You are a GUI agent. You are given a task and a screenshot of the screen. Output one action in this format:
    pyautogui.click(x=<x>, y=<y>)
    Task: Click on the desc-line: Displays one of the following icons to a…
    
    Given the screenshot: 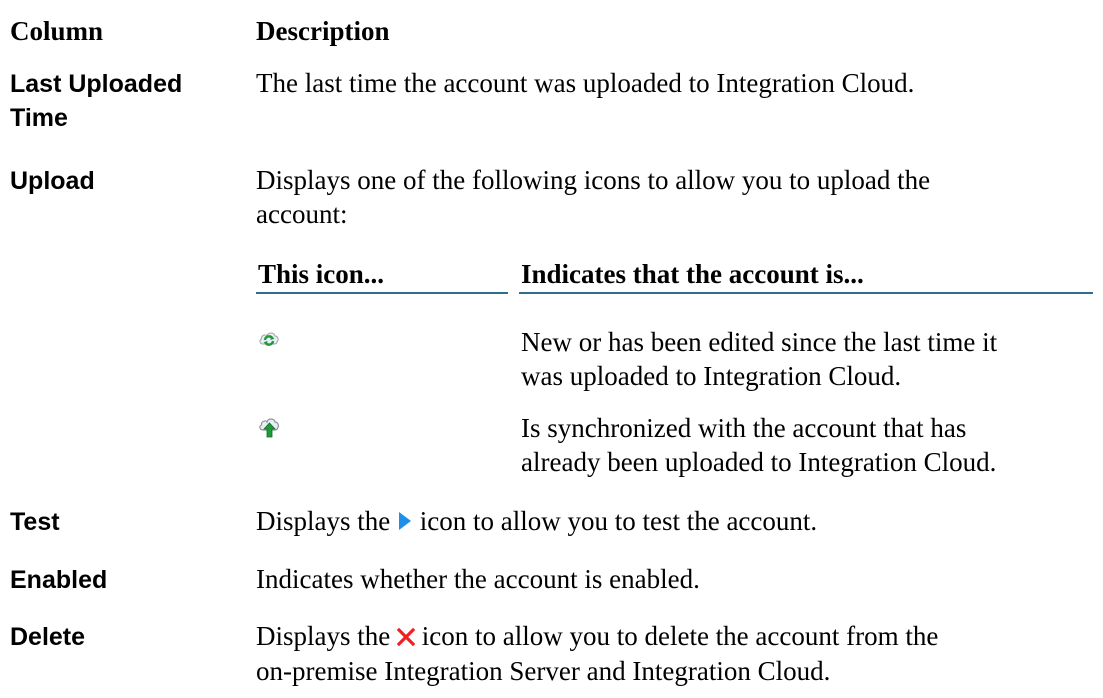 What is the action you would take?
    pyautogui.click(x=593, y=180)
    